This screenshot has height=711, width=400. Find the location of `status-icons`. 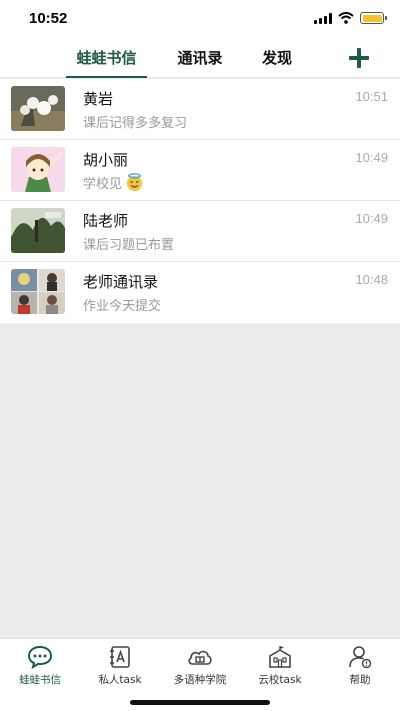

status-icons is located at coordinates (350, 18).